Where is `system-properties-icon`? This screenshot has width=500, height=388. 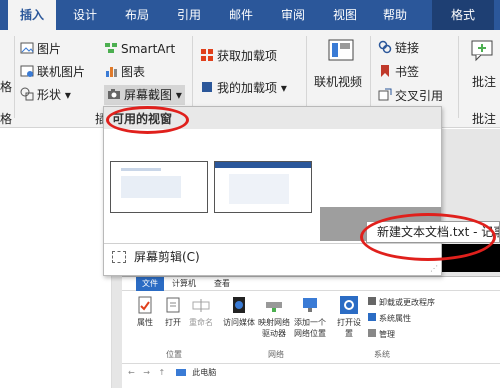
system-properties-icon is located at coordinates (372, 317).